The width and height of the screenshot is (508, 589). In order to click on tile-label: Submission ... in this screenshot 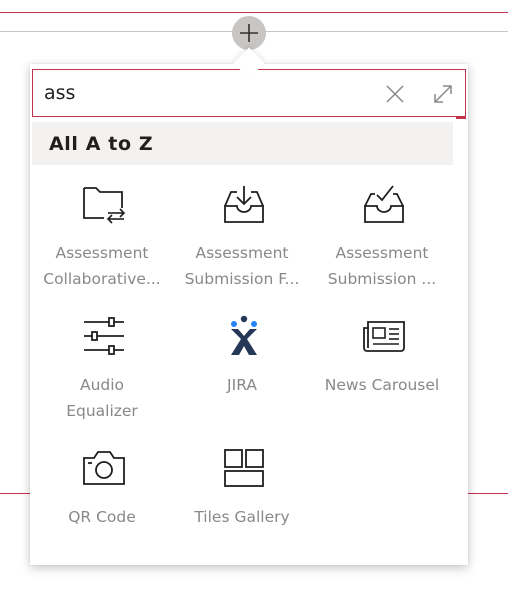, I will do `click(382, 279)`.